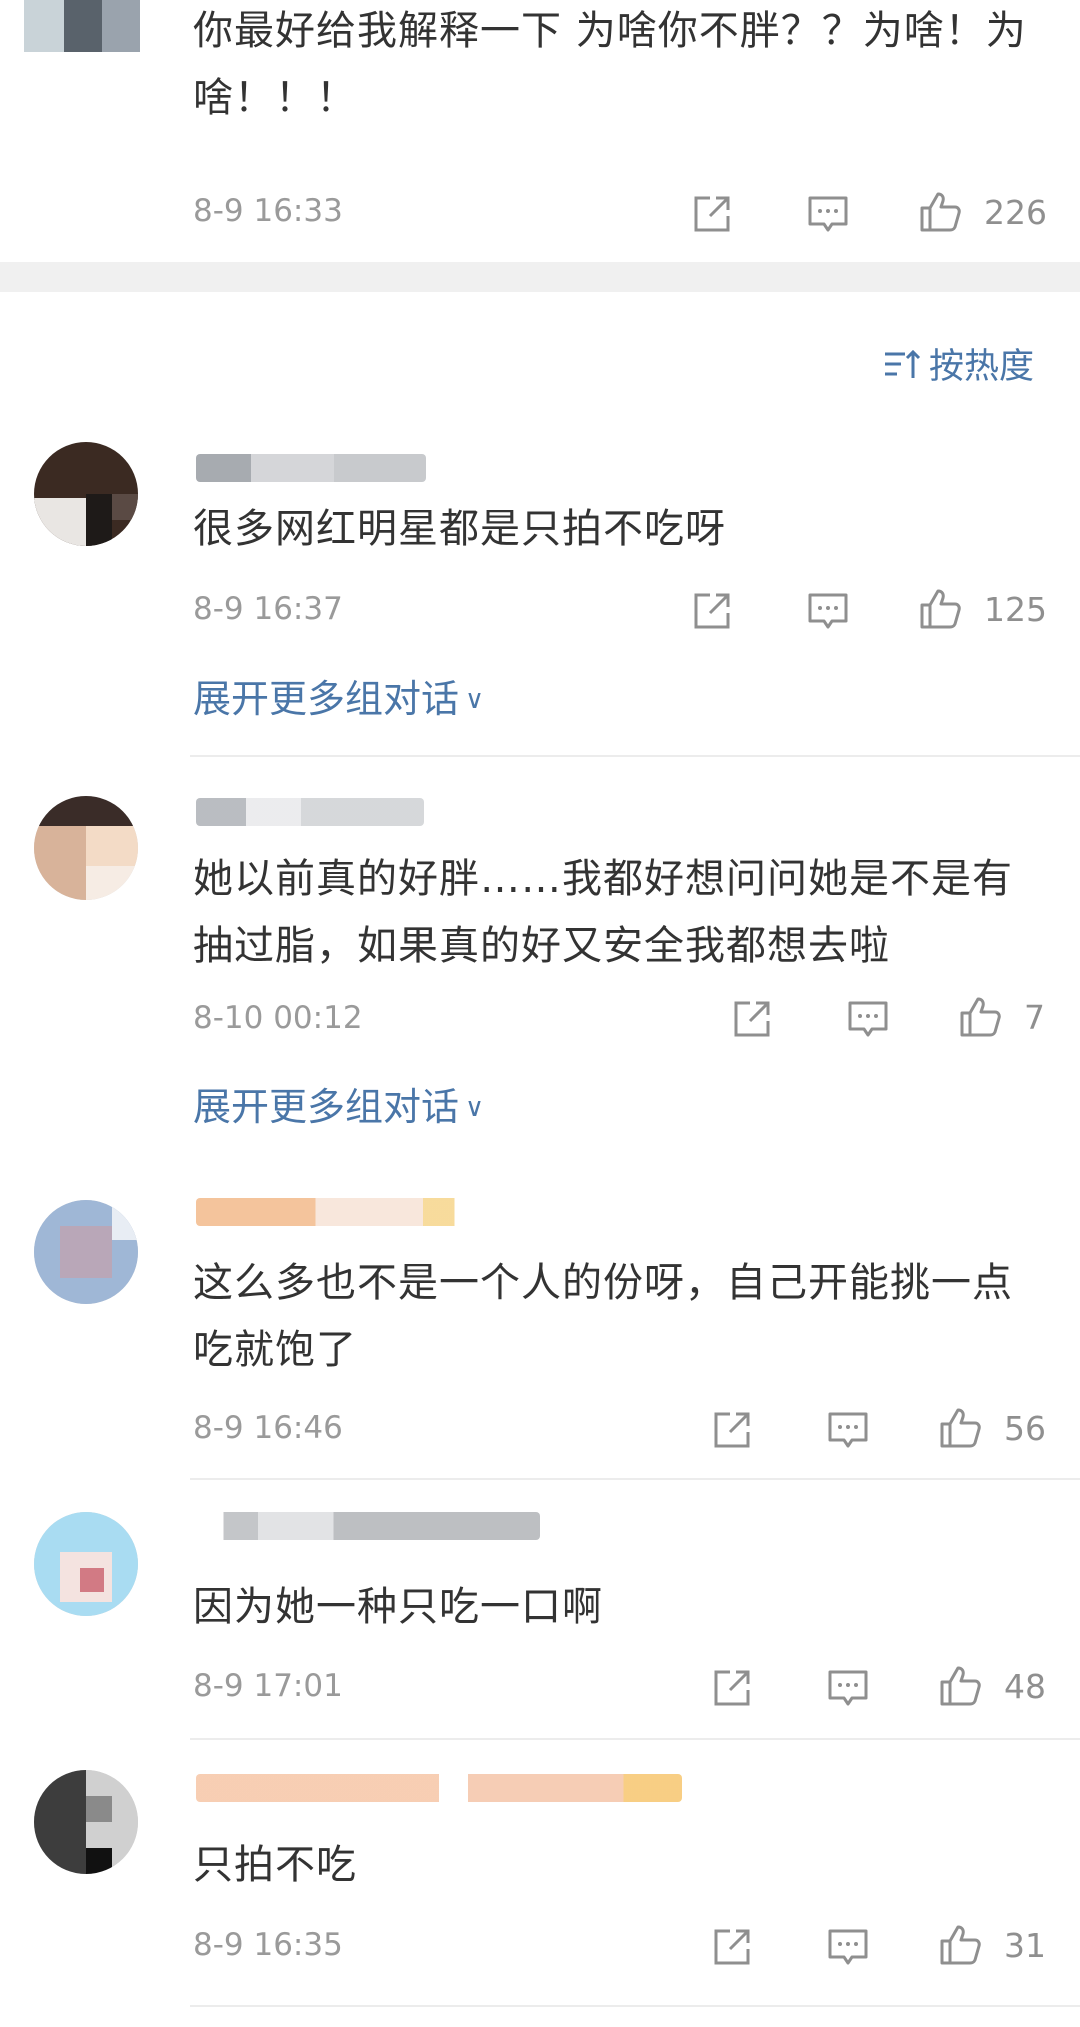 The image size is (1080, 2027). What do you see at coordinates (603, 1316) in the screenshot?
I see `comment-text: 这么多也不是一个人的份呀，自己开能挑一点吃就饱了` at bounding box center [603, 1316].